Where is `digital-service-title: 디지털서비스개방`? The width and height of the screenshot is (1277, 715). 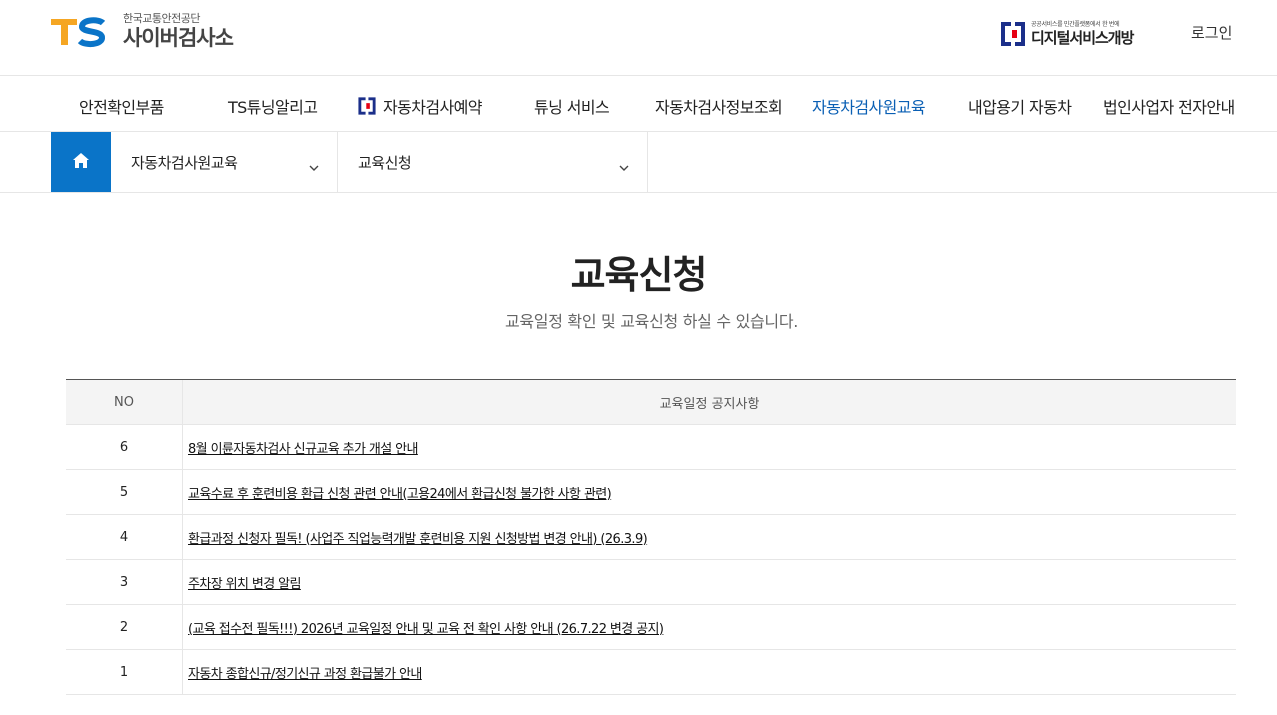 digital-service-title: 디지털서비스개방 is located at coordinates (1082, 38).